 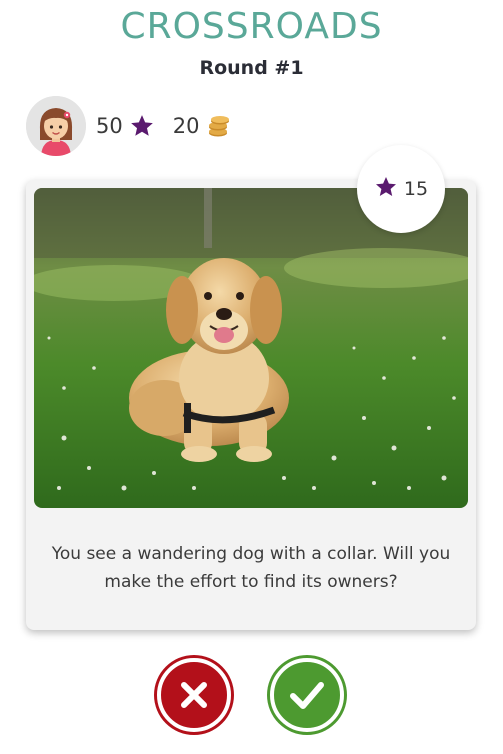 I want to click on player-stats: 50 20, so click(x=128, y=126).